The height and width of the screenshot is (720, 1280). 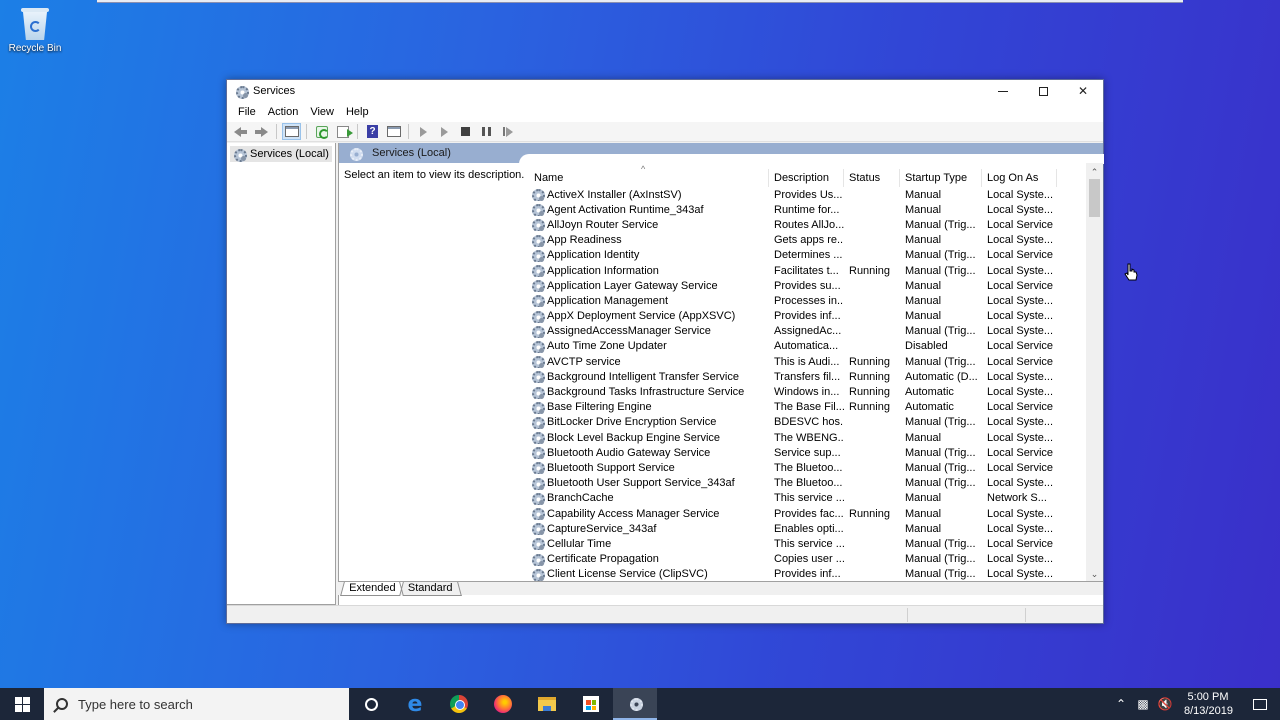 What do you see at coordinates (322, 112) in the screenshot?
I see `menu-view: View` at bounding box center [322, 112].